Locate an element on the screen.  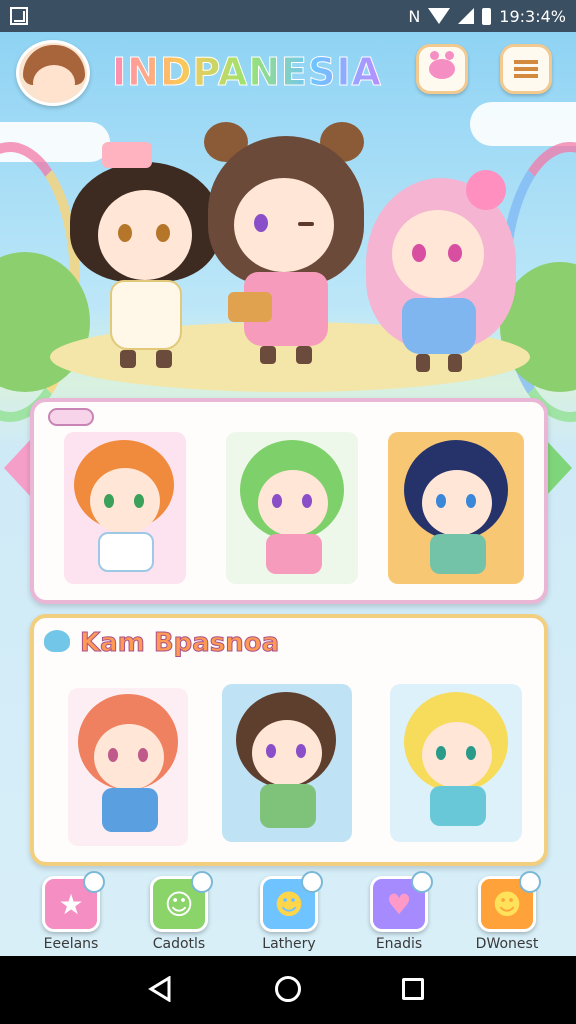
nfc-icon: N is located at coordinates (414, 16).